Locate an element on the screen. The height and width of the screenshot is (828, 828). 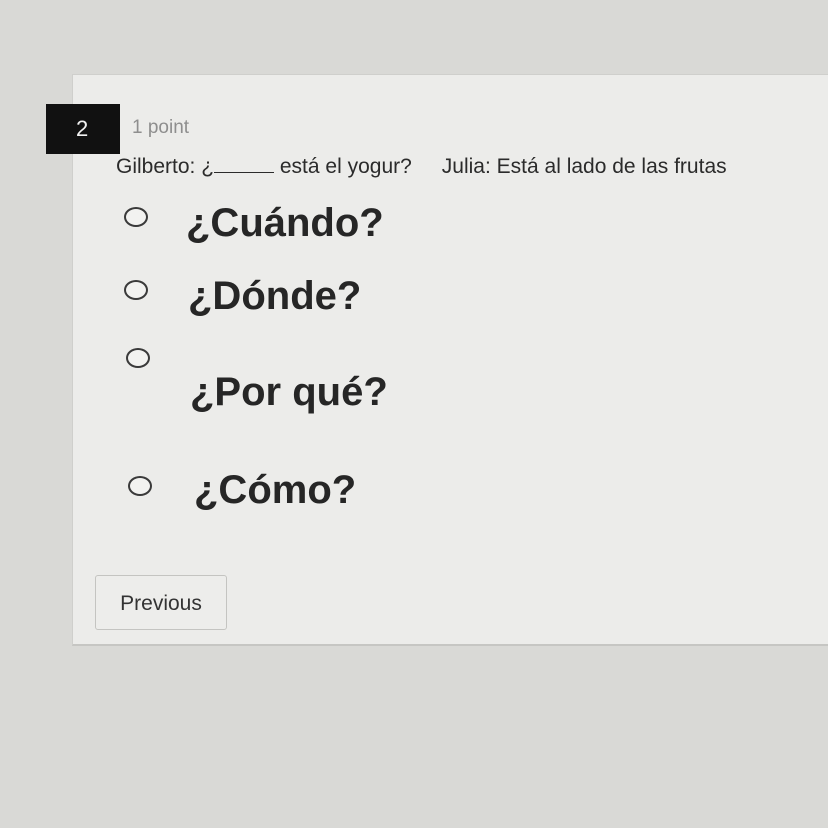
option-cuando-label: ¿Cuándo? is located at coordinates (285, 223).